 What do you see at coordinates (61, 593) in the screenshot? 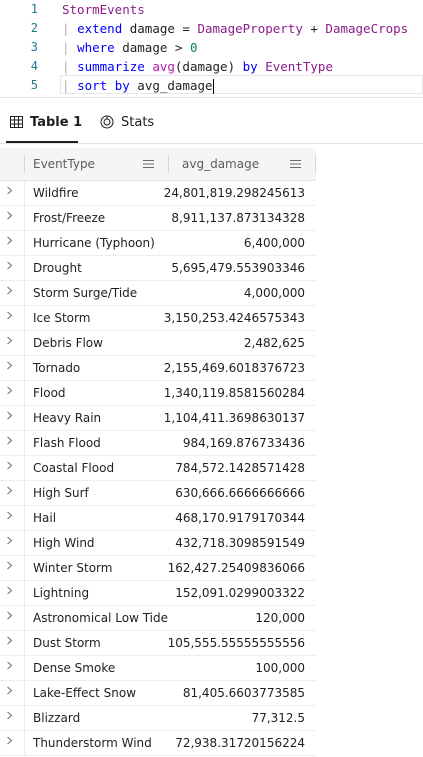
I see `cell-eventtype: Lightning` at bounding box center [61, 593].